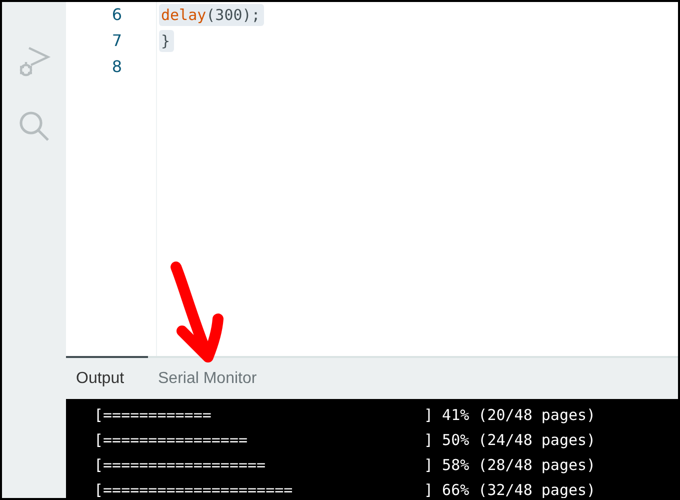  I want to click on progress-text: ] 41% (20/48 pages), so click(510, 415).